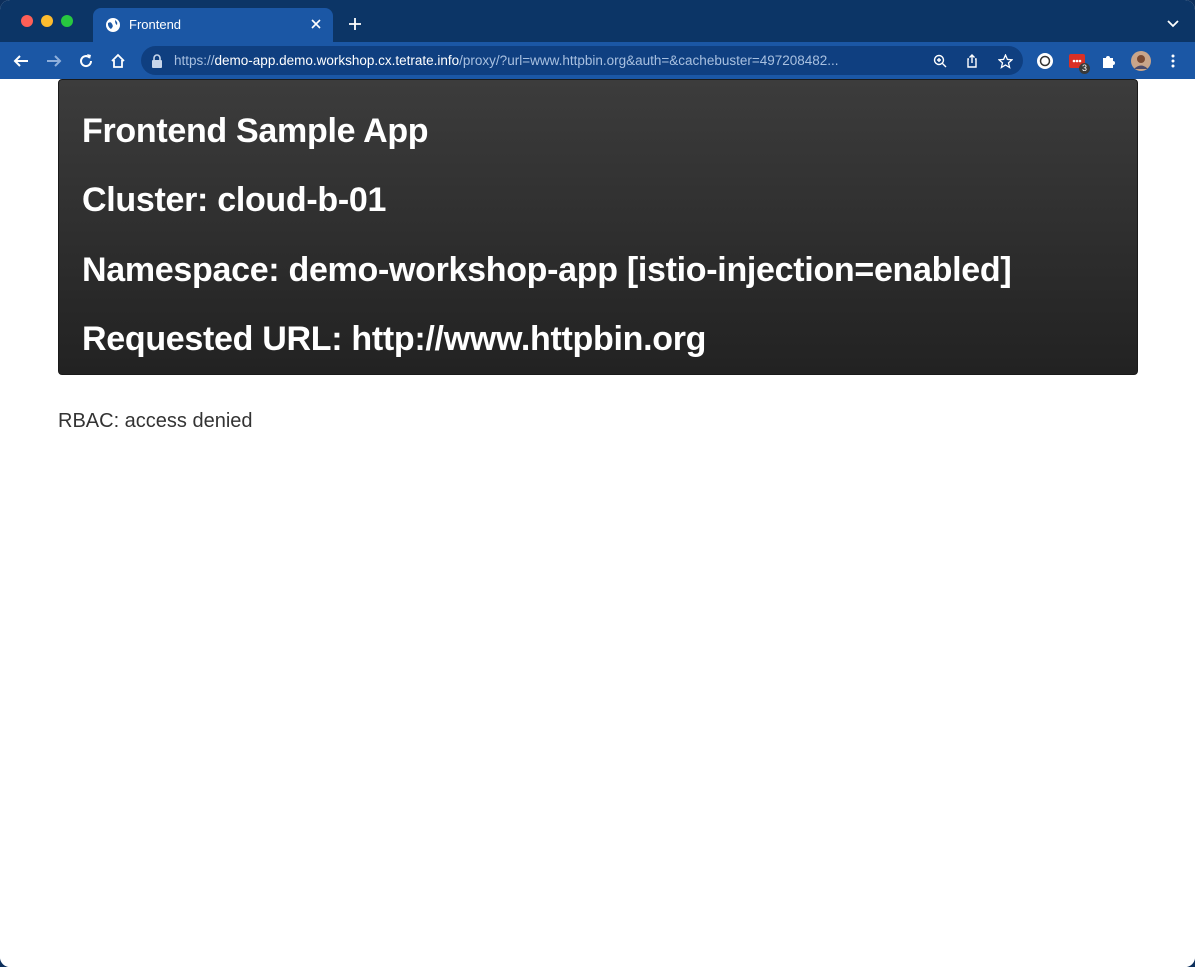 Image resolution: width=1195 pixels, height=967 pixels. I want to click on url-scheme: https://, so click(194, 60).